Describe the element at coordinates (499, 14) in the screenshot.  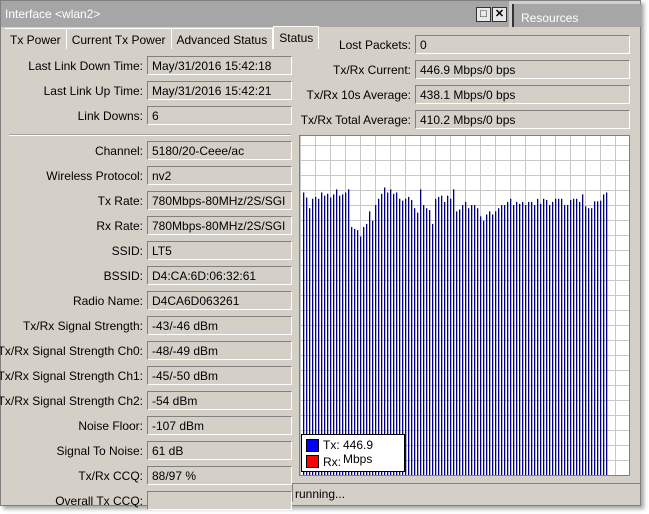
I see `close-icon: ✕` at that location.